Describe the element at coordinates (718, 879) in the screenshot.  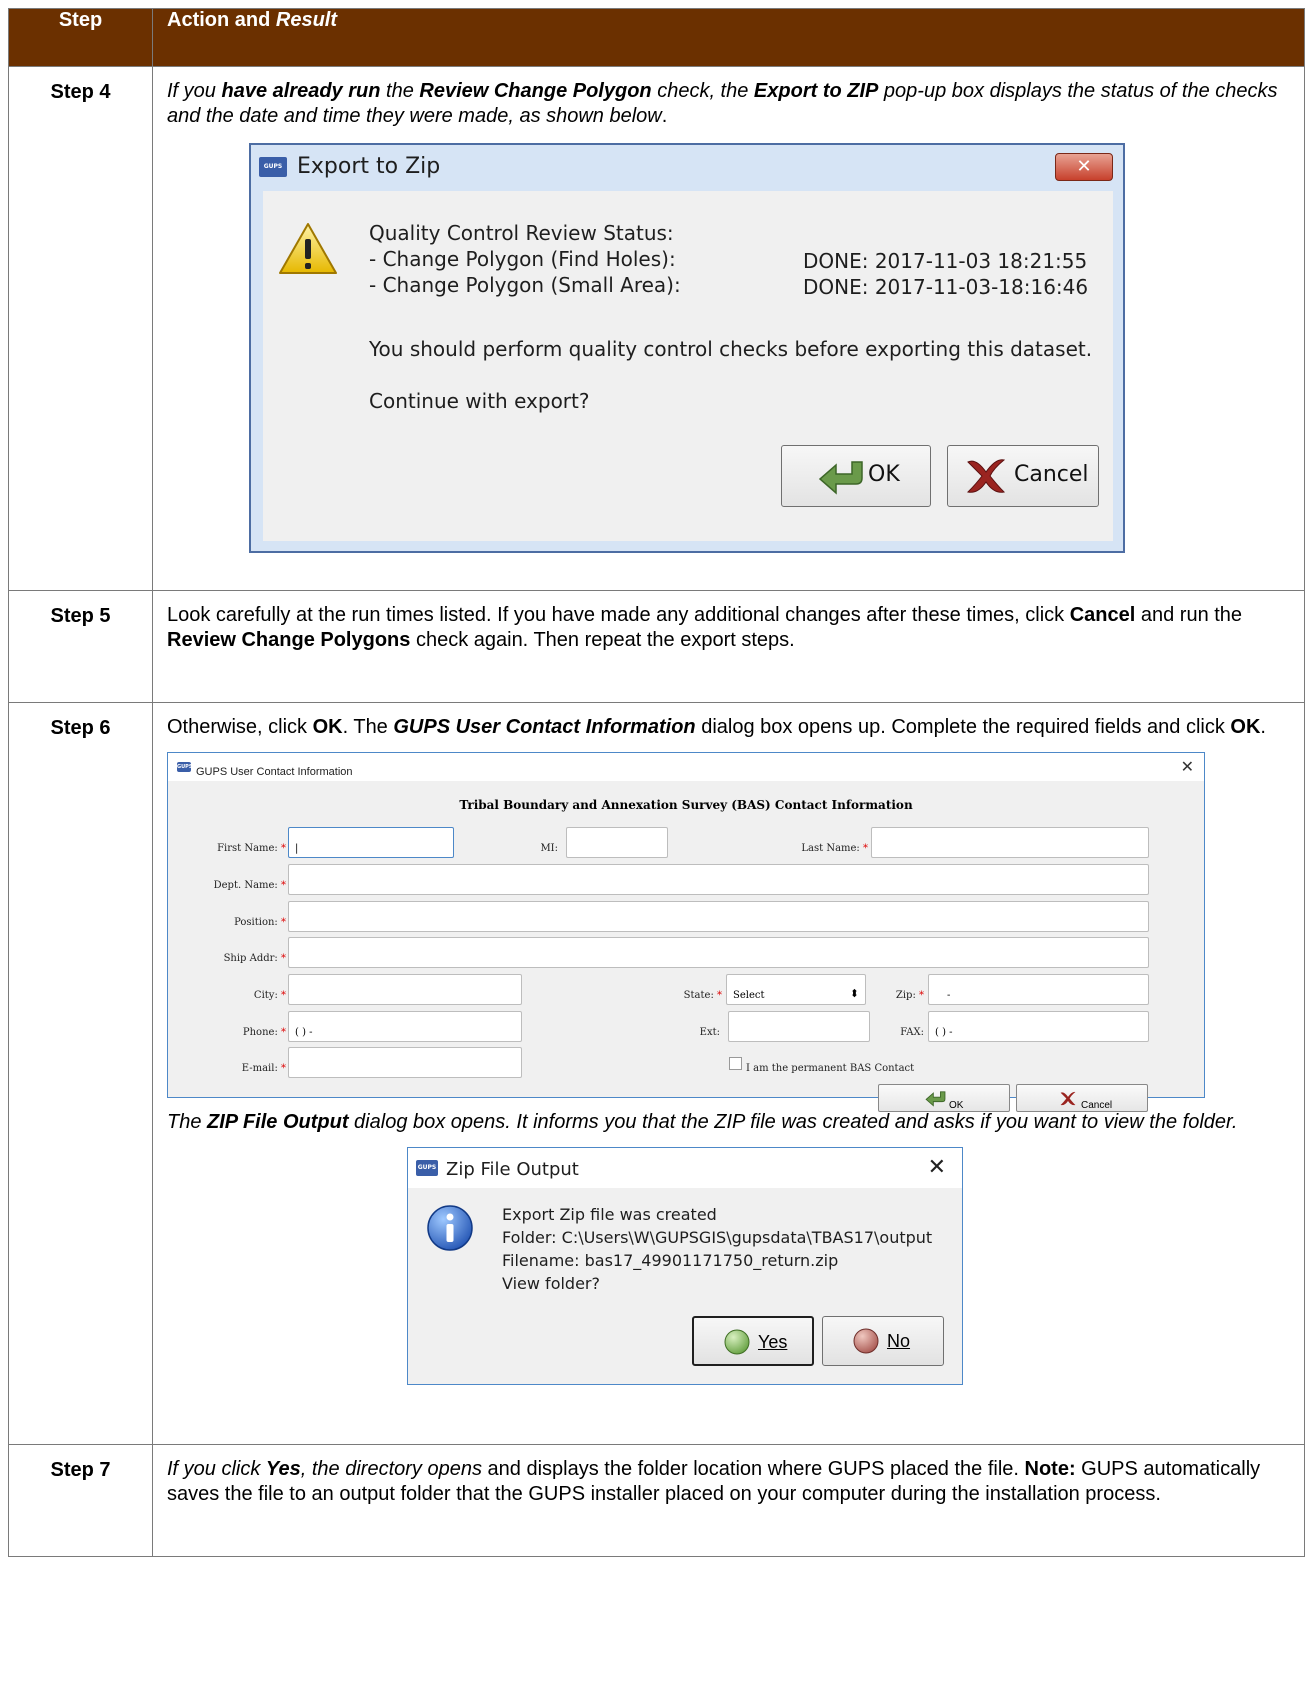
I see `dept-name-input` at that location.